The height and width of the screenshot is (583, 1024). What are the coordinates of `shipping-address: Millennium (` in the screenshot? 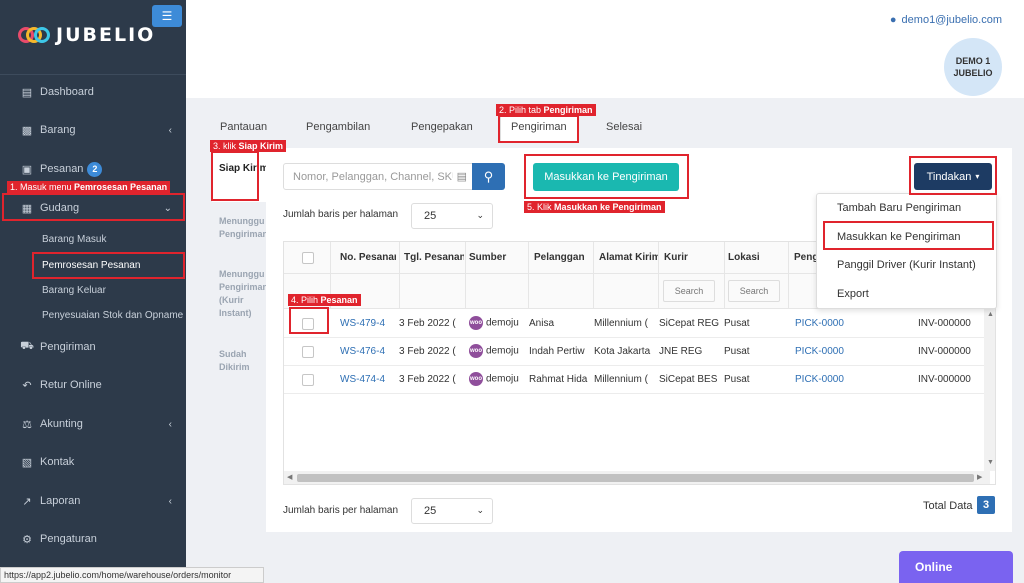 It's located at (621, 379).